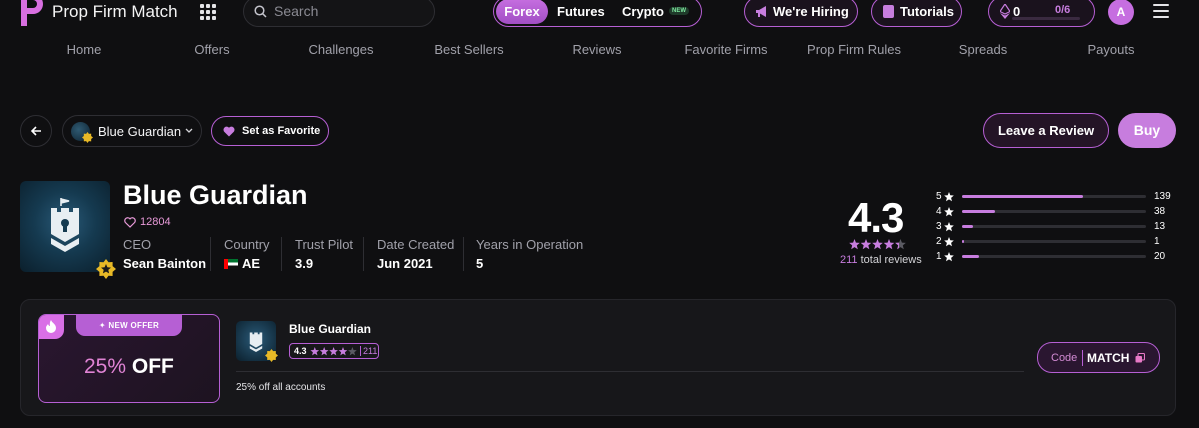  Describe the element at coordinates (349, 11) in the screenshot. I see `search-input` at that location.